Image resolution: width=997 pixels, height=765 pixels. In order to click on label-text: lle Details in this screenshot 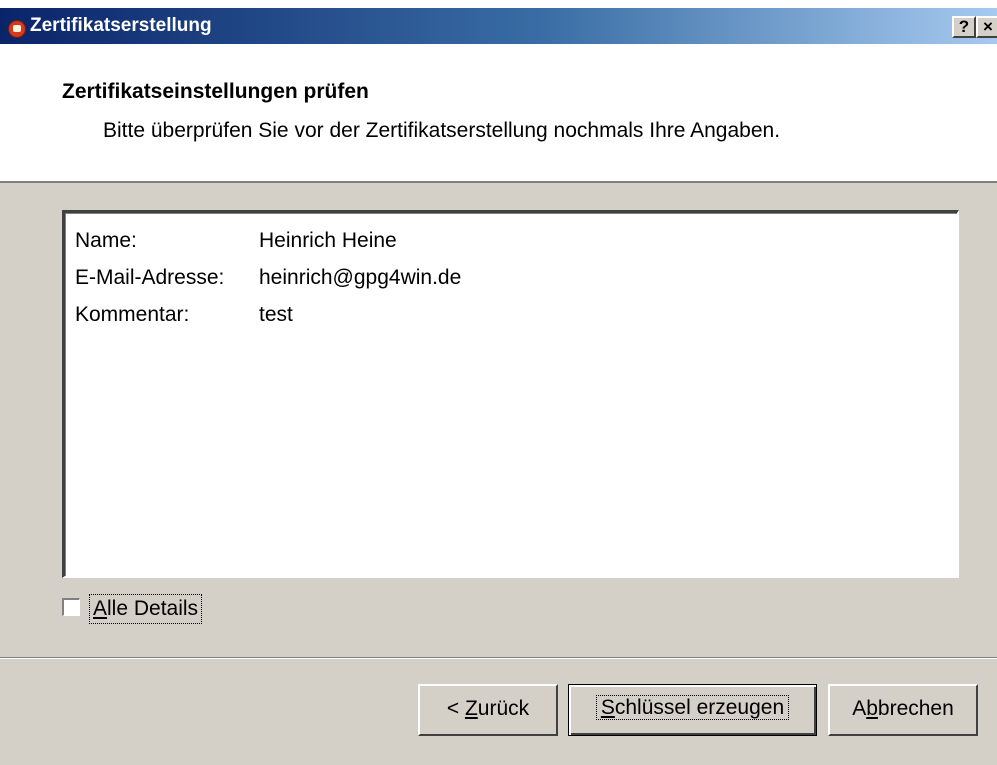, I will do `click(153, 608)`.